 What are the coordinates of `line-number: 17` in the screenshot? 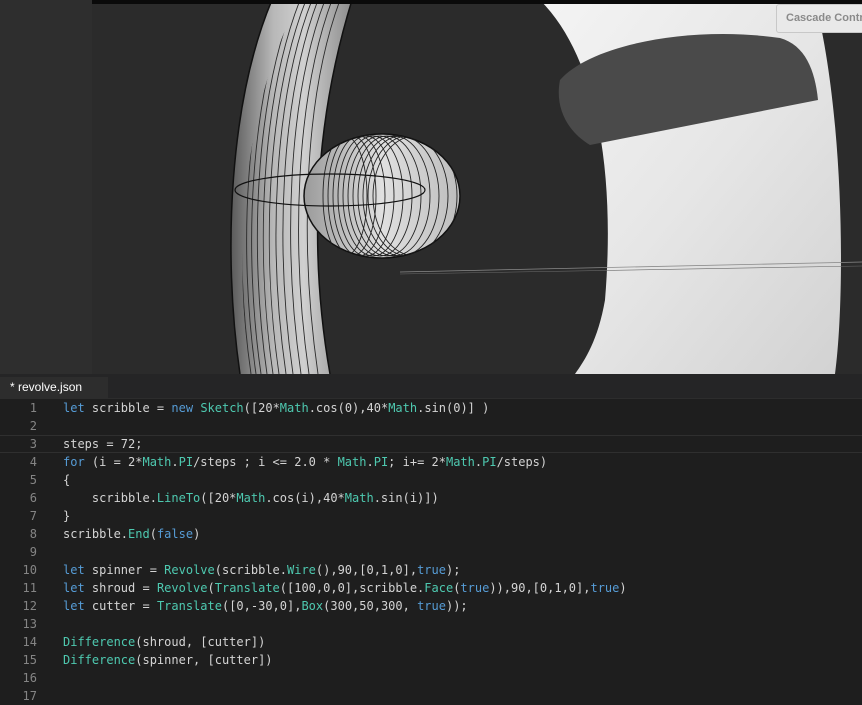 It's located at (29, 696).